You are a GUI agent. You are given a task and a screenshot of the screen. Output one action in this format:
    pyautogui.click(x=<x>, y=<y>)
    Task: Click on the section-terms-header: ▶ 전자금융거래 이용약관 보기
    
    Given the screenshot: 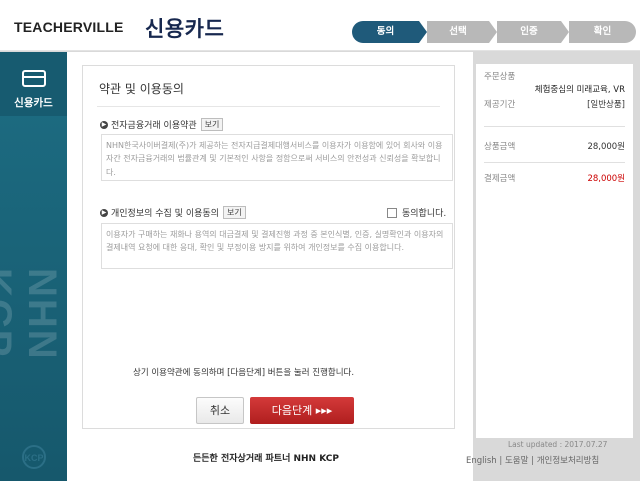 What is the action you would take?
    pyautogui.click(x=162, y=124)
    